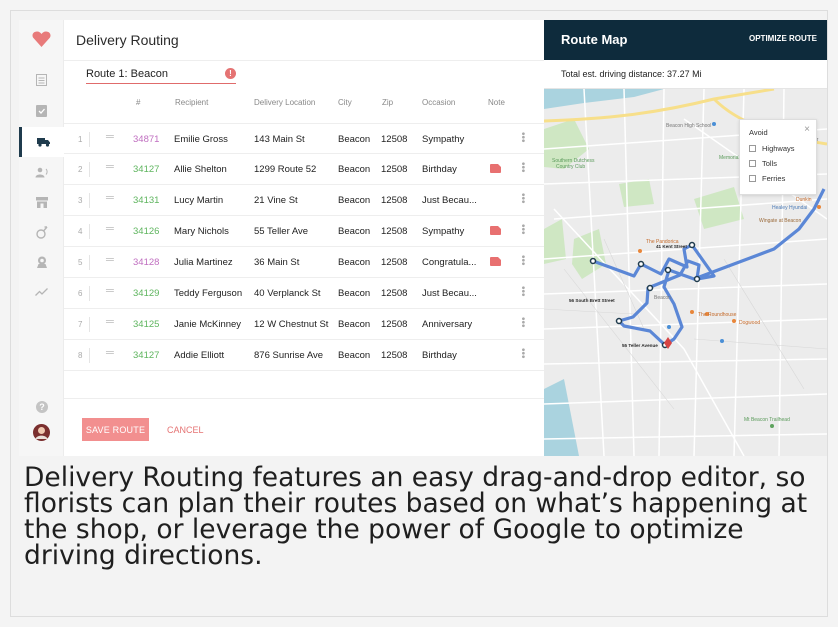 The width and height of the screenshot is (838, 627). What do you see at coordinates (80, 262) in the screenshot?
I see `row-number: 5` at bounding box center [80, 262].